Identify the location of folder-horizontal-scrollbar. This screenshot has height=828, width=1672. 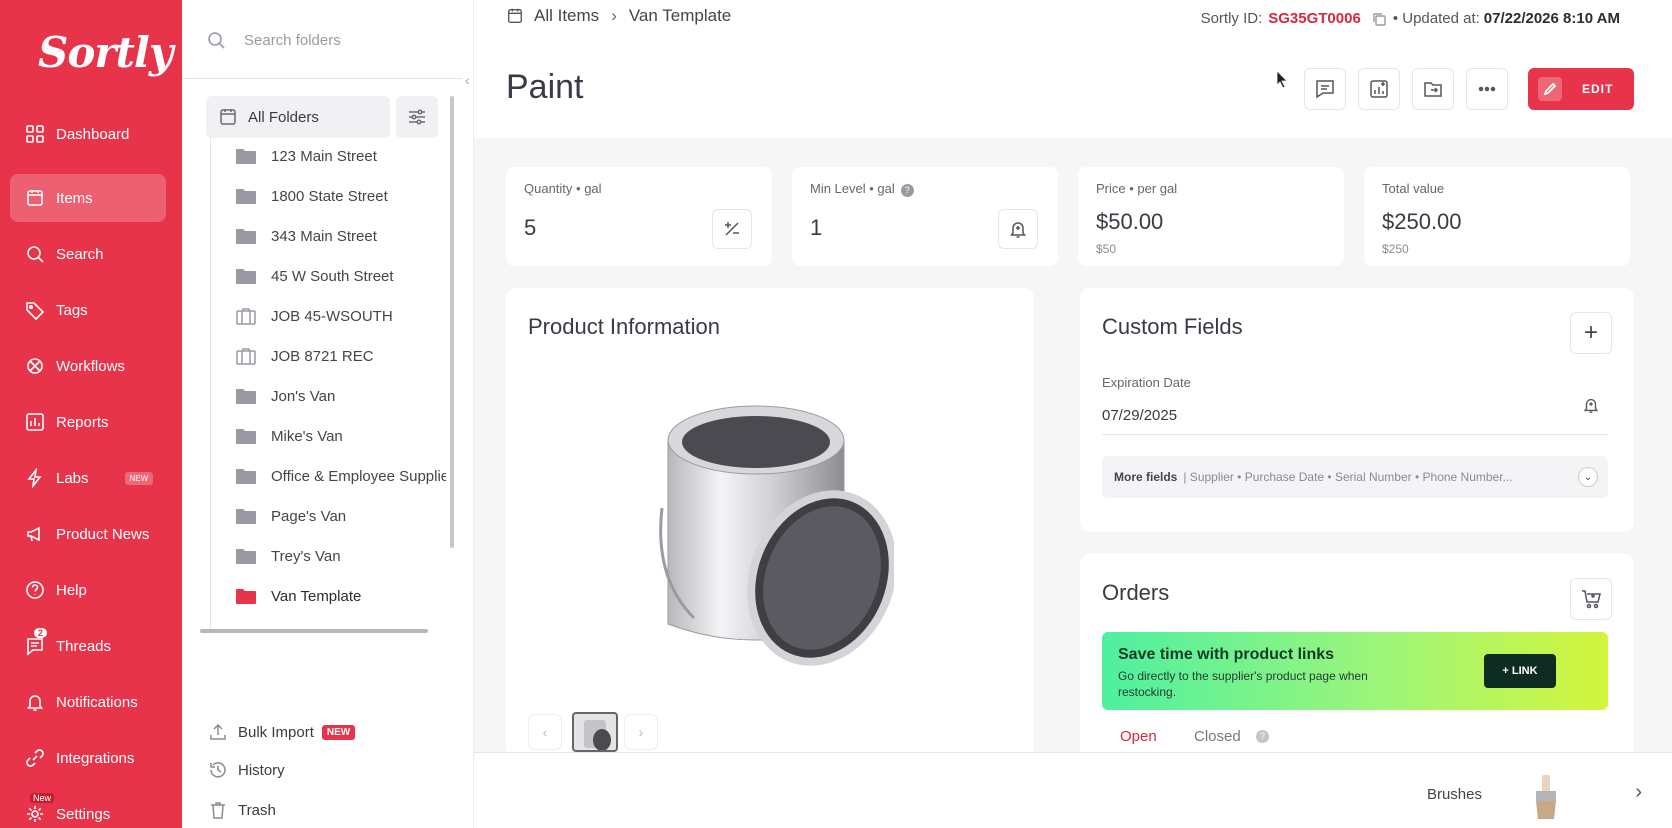
(314, 631).